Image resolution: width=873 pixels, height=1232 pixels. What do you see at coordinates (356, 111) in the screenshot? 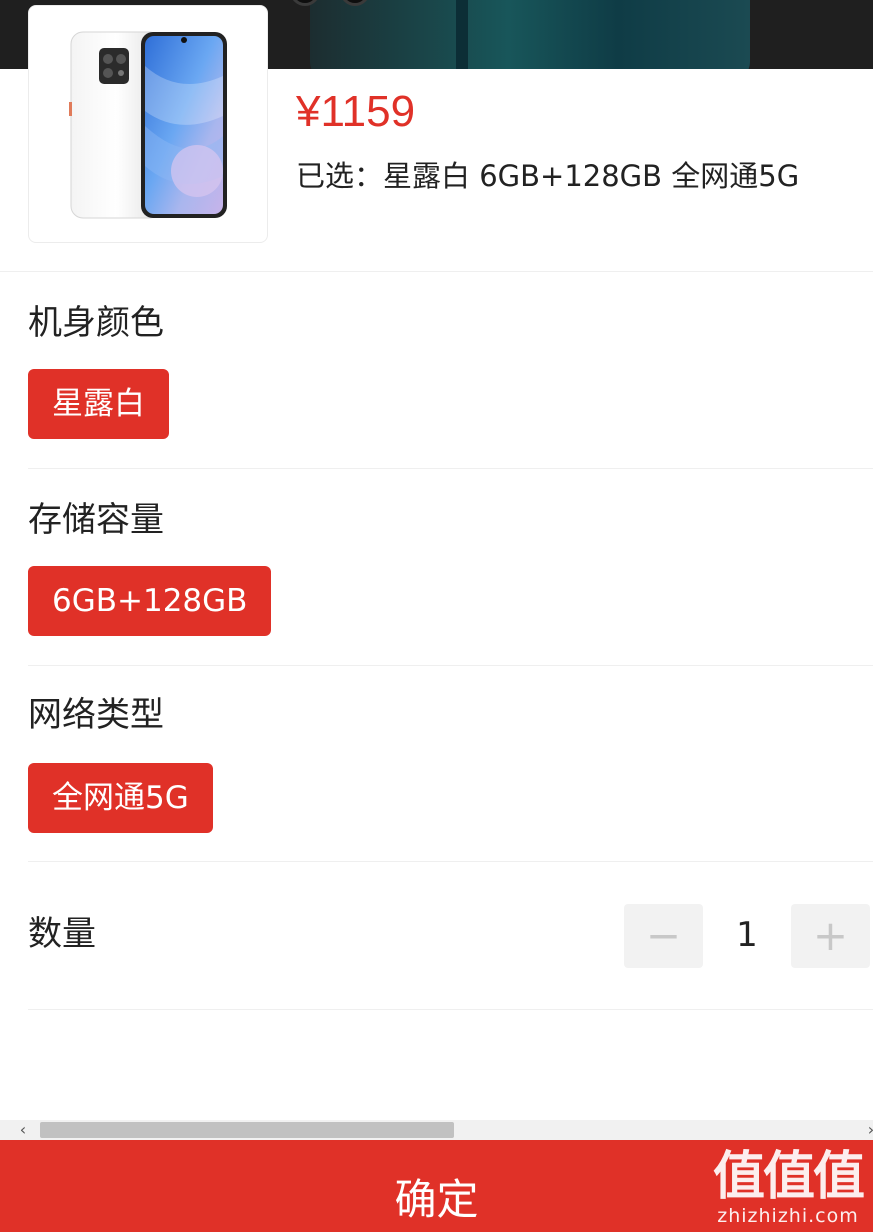
I see `product-price: ¥1159` at bounding box center [356, 111].